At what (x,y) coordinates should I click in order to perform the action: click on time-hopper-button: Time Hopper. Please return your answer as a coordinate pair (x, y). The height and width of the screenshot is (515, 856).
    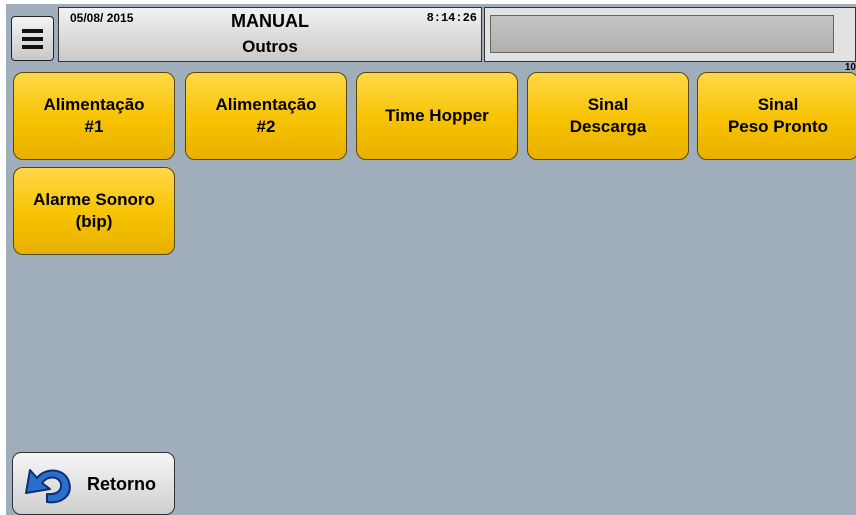
    Looking at the image, I should click on (437, 116).